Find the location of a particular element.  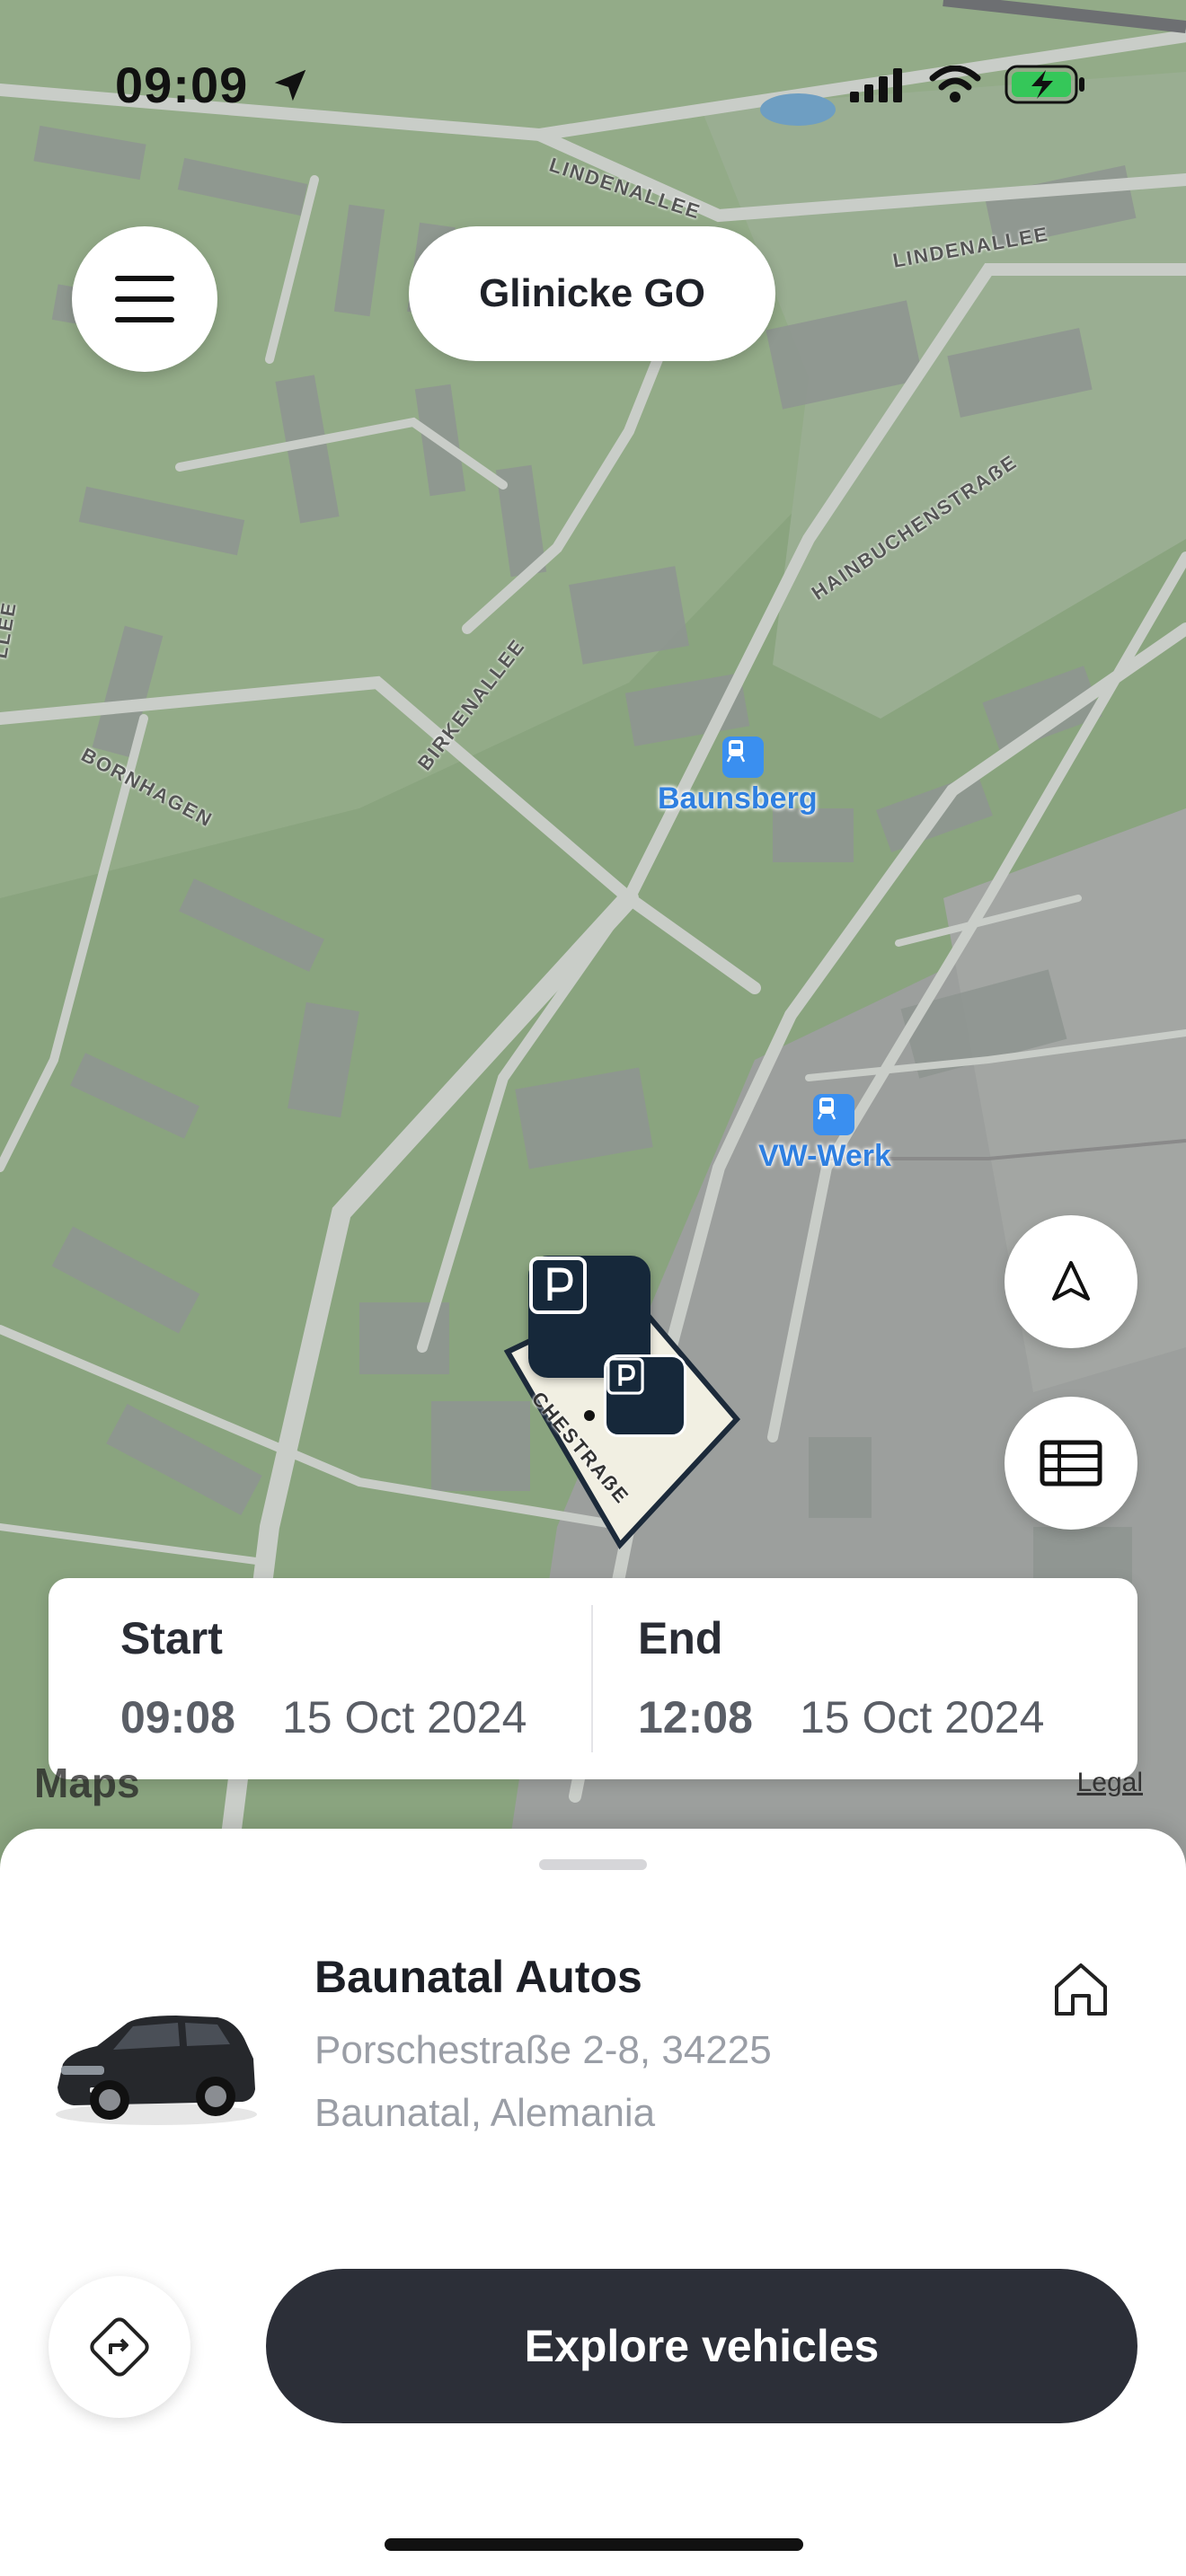

legal-link: Legal is located at coordinates (1110, 1783).